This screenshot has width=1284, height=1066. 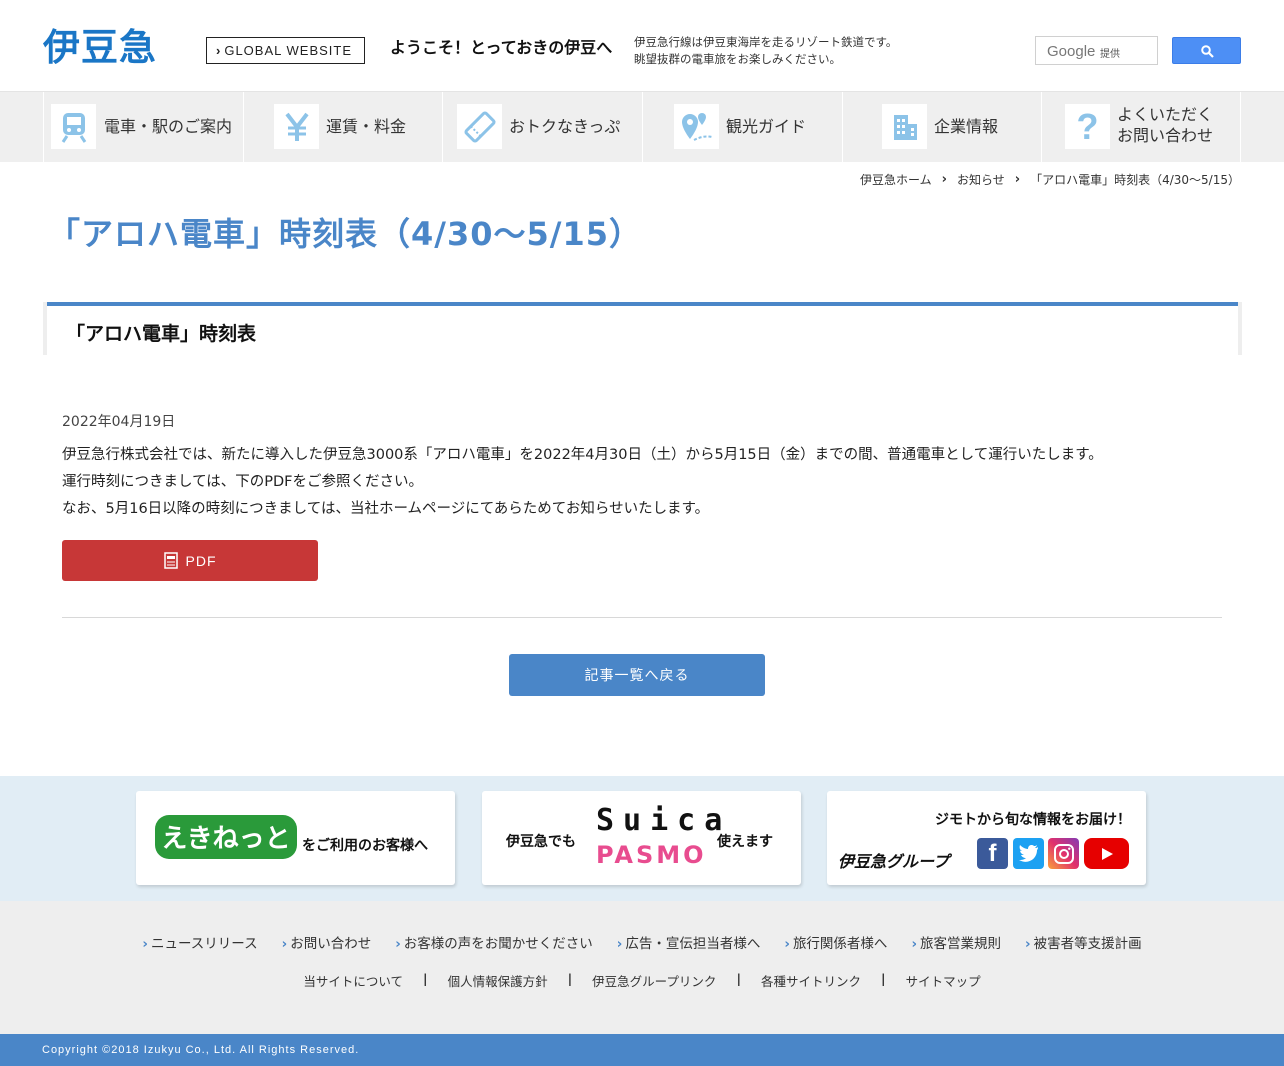 I want to click on ekinet-text: をご利用のお客様へ, so click(x=365, y=846).